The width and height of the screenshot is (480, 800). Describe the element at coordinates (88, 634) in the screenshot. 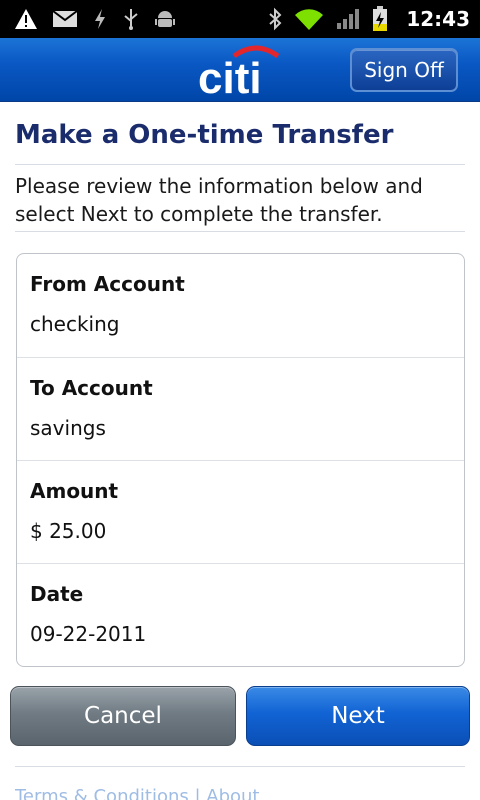

I see `date-value: 09-22-2011` at that location.